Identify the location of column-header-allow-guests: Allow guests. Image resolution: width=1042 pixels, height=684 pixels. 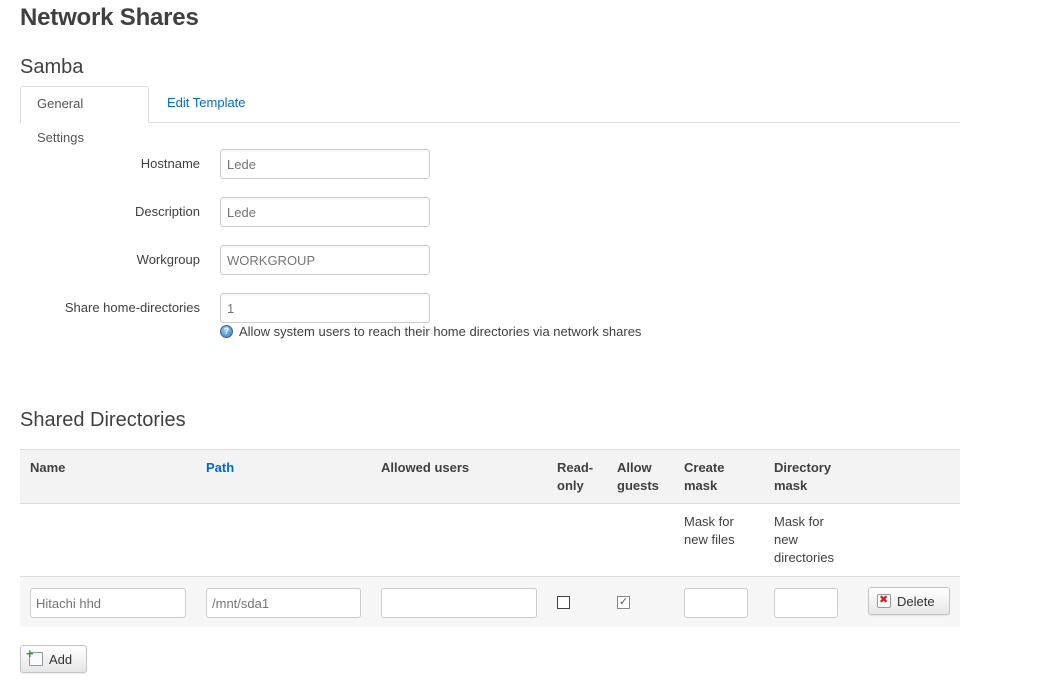
(638, 477).